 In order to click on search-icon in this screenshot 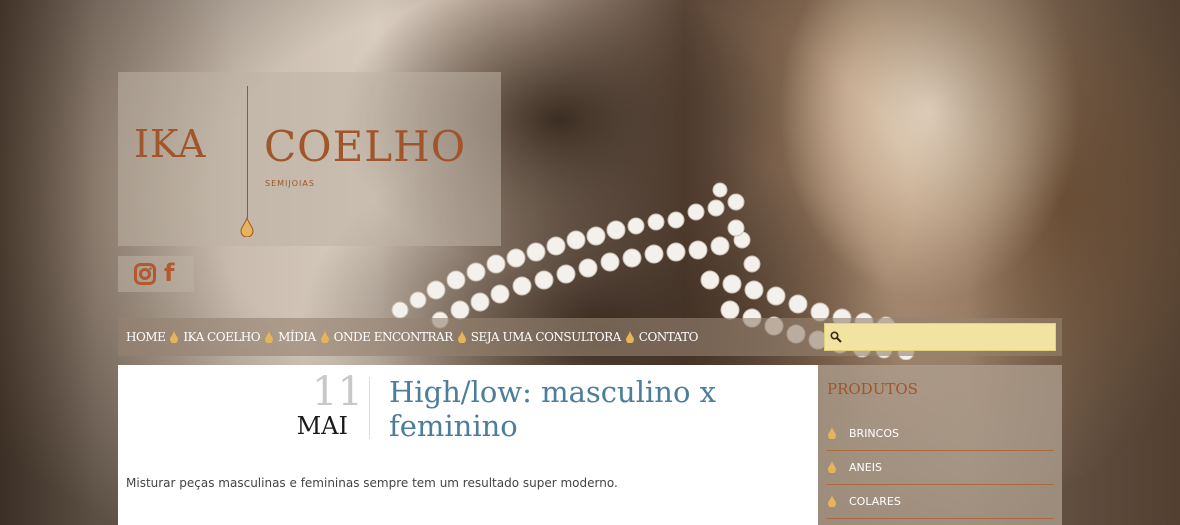, I will do `click(836, 337)`.